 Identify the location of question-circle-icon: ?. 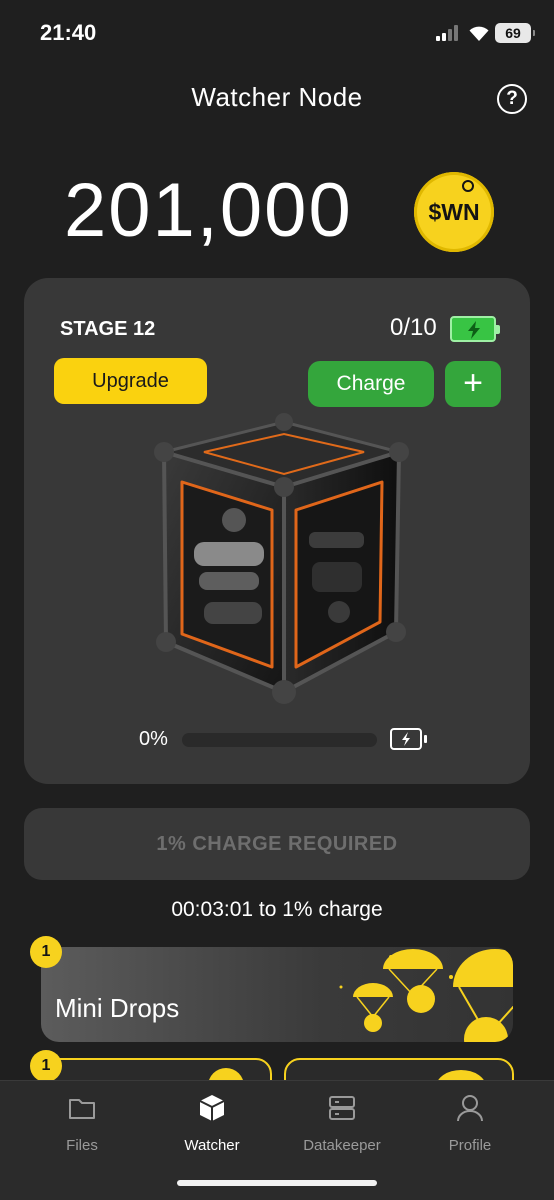
(512, 99).